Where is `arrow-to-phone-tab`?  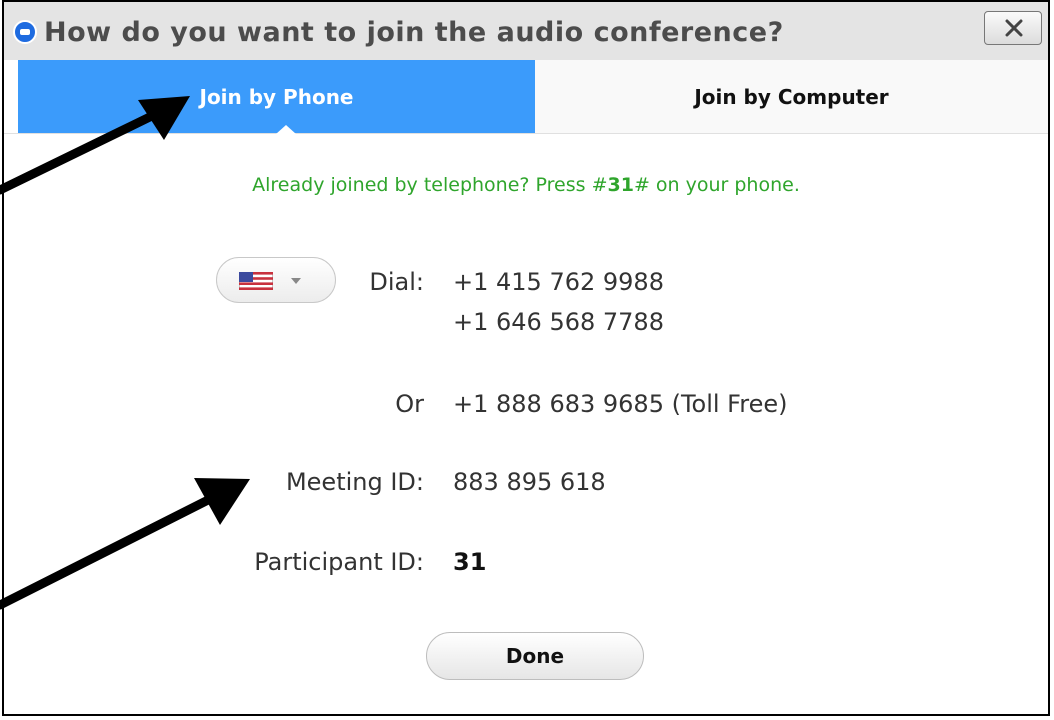
arrow-to-phone-tab is located at coordinates (95, 145).